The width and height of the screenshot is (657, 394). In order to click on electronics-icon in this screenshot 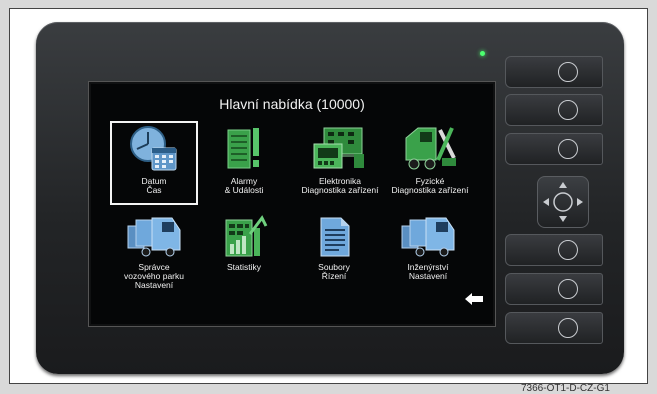, I will do `click(338, 148)`.